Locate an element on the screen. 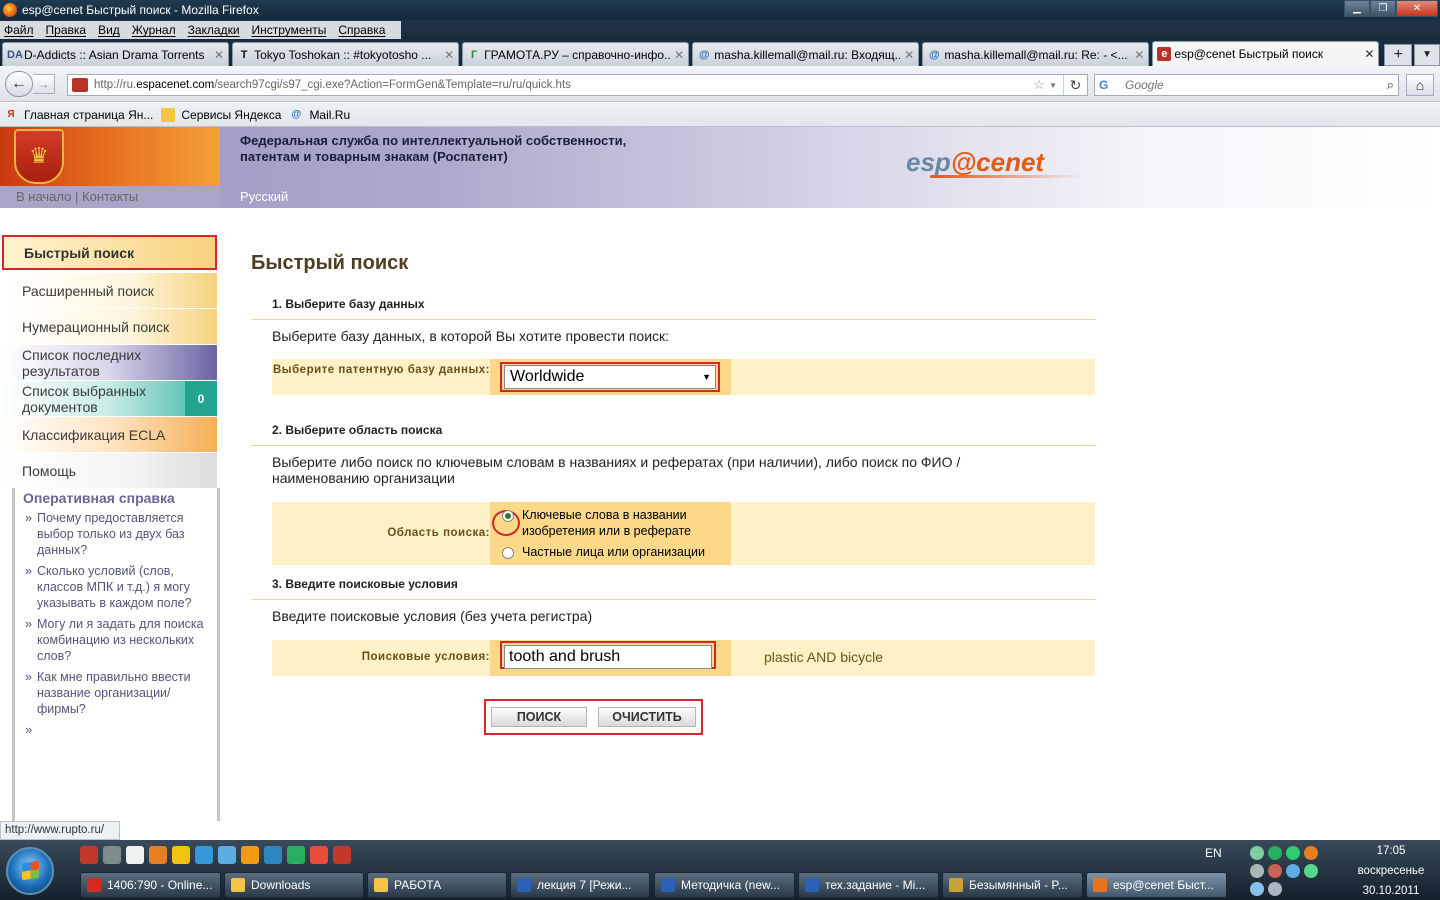 The height and width of the screenshot is (900, 1440). close-window-button: ✕ is located at coordinates (1417, 8).